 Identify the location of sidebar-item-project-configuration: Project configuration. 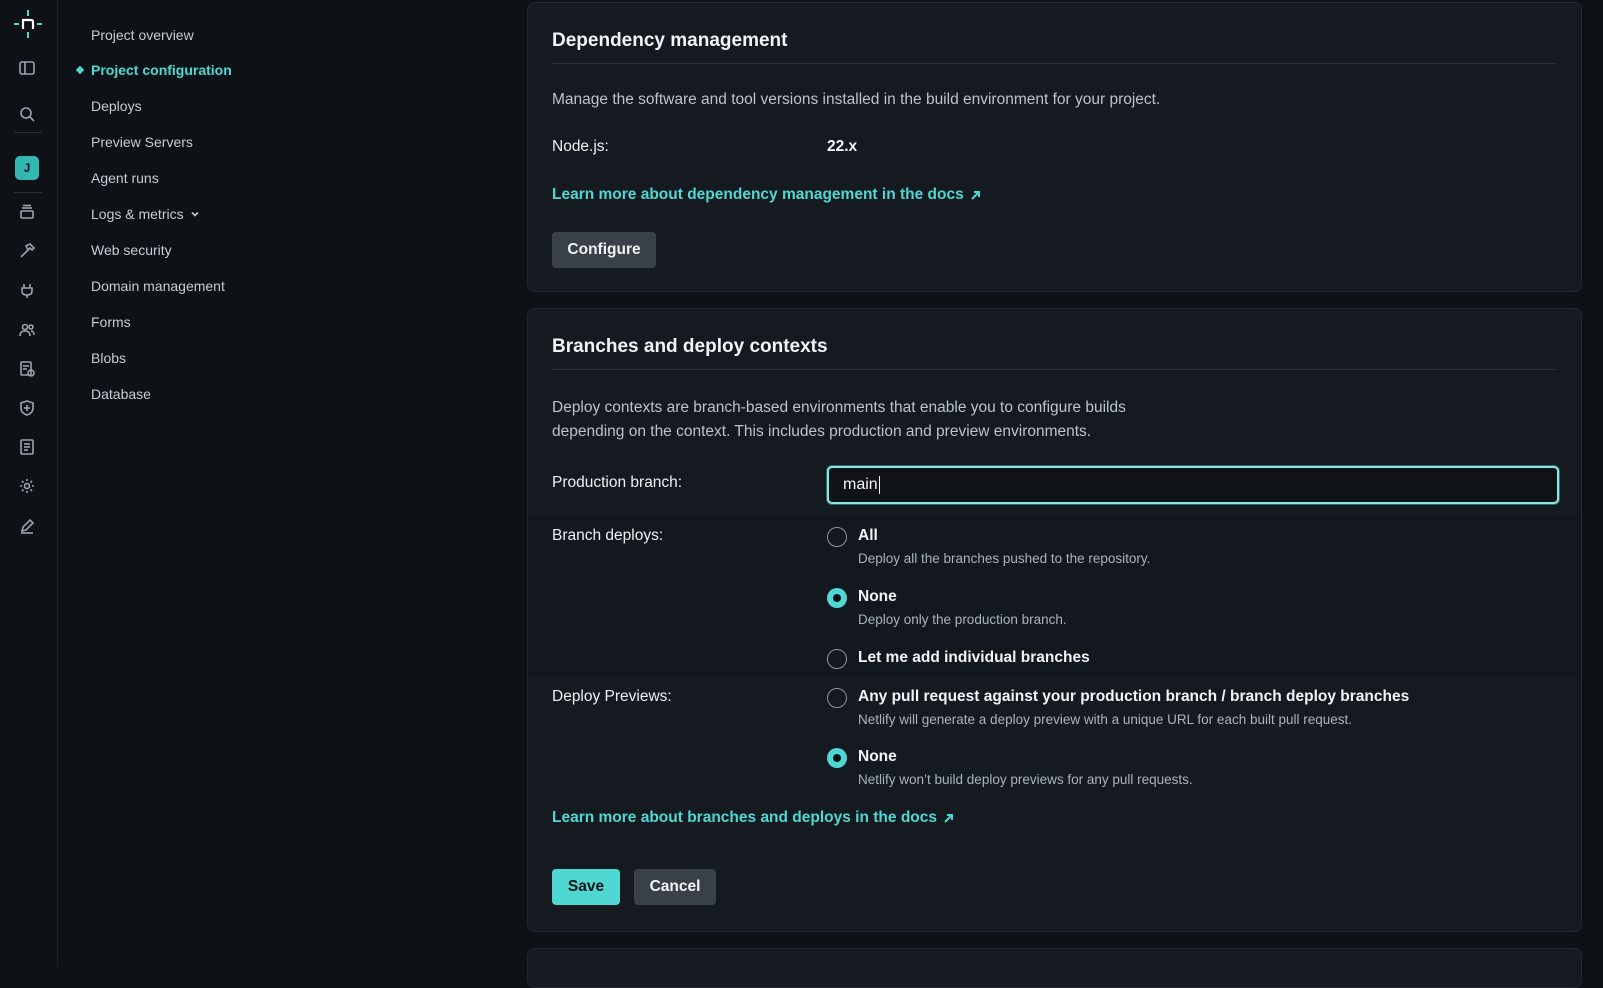
(153, 70).